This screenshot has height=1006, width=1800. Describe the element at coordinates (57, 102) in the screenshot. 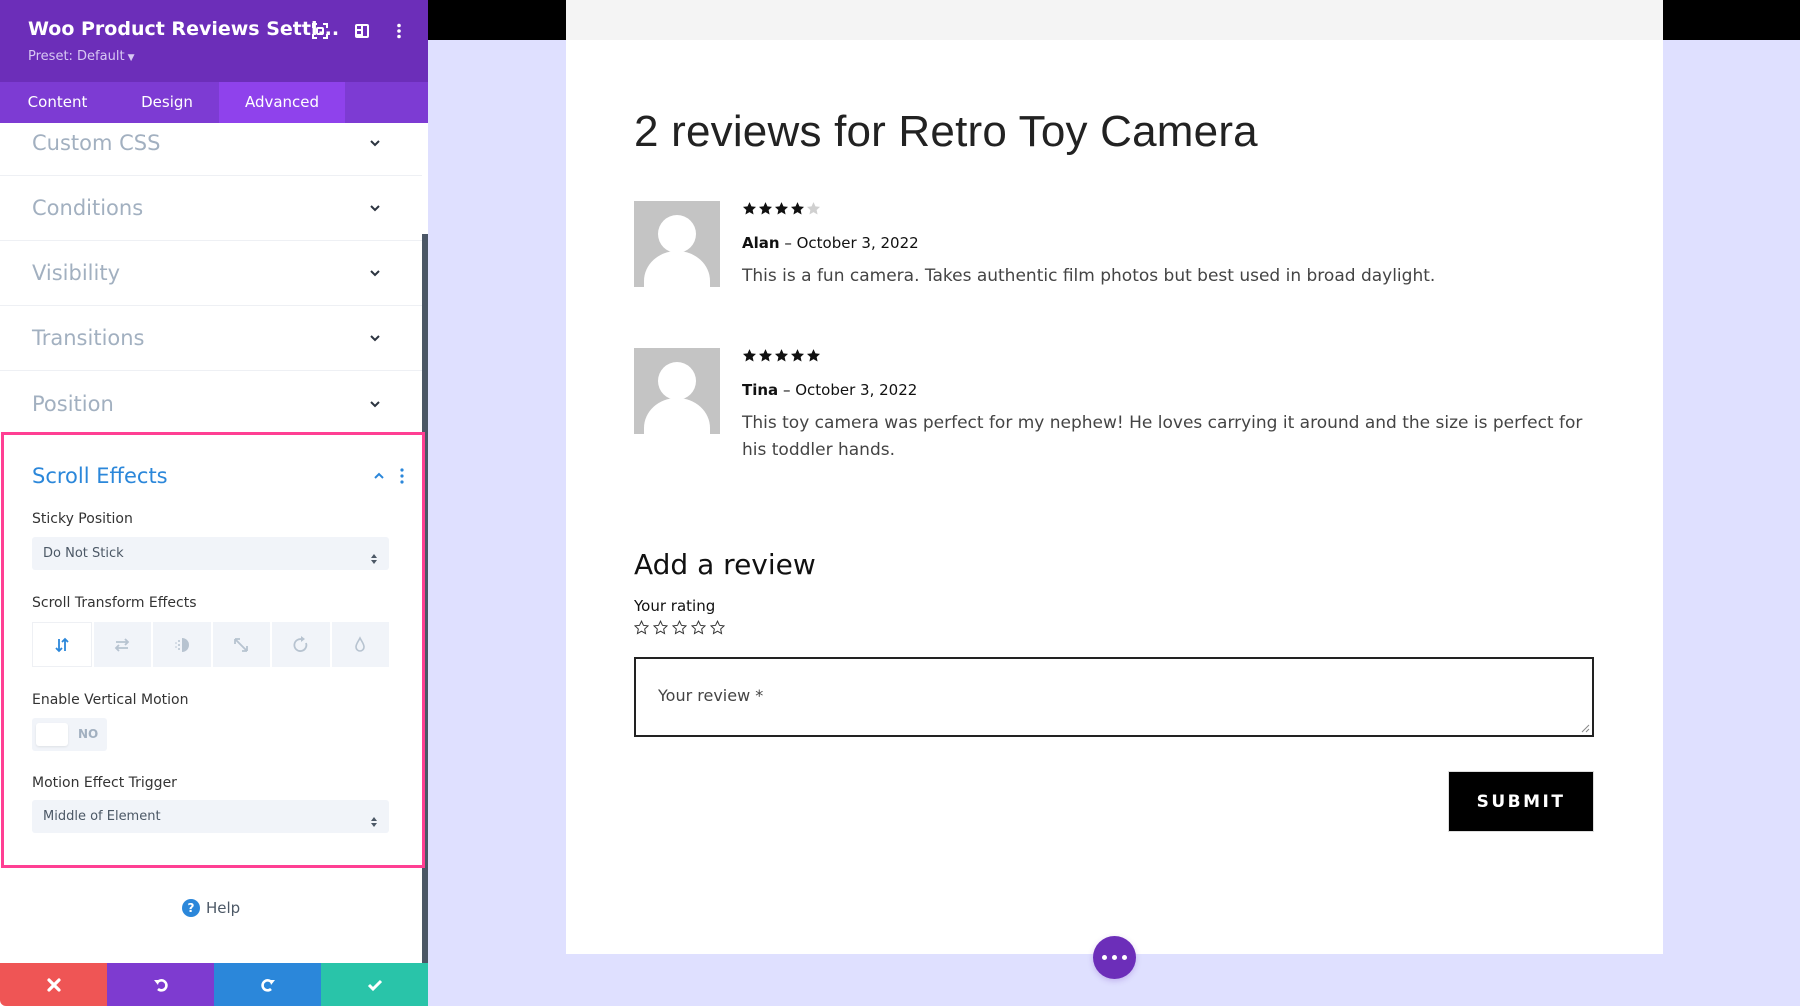

I see `tab-content: Content` at that location.